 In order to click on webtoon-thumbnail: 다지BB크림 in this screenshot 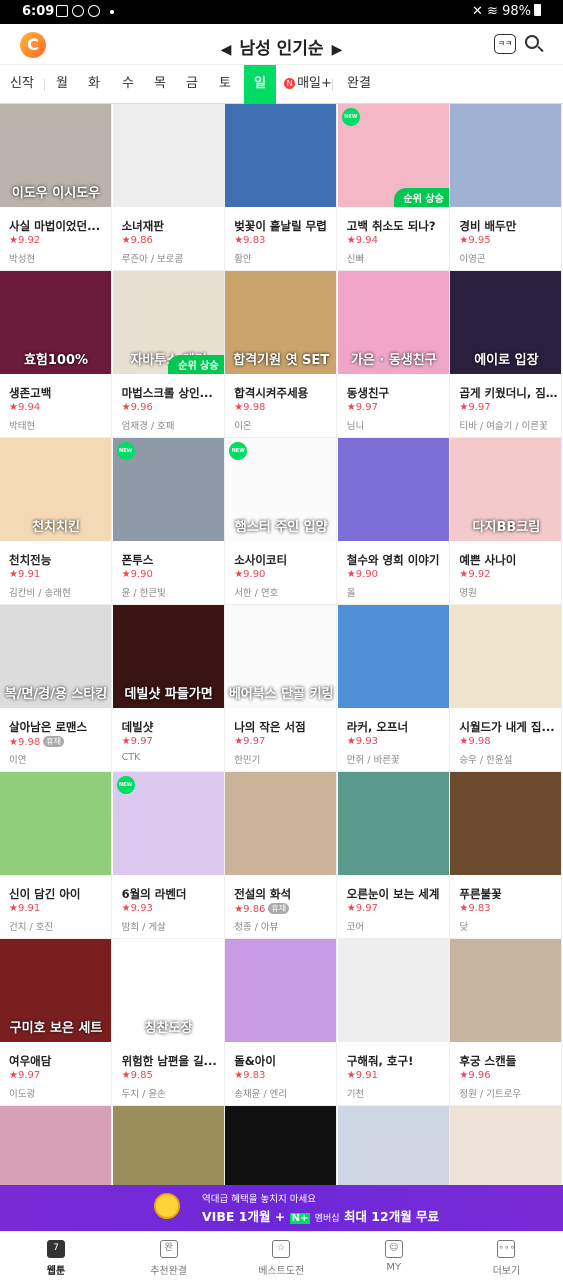, I will do `click(506, 489)`.